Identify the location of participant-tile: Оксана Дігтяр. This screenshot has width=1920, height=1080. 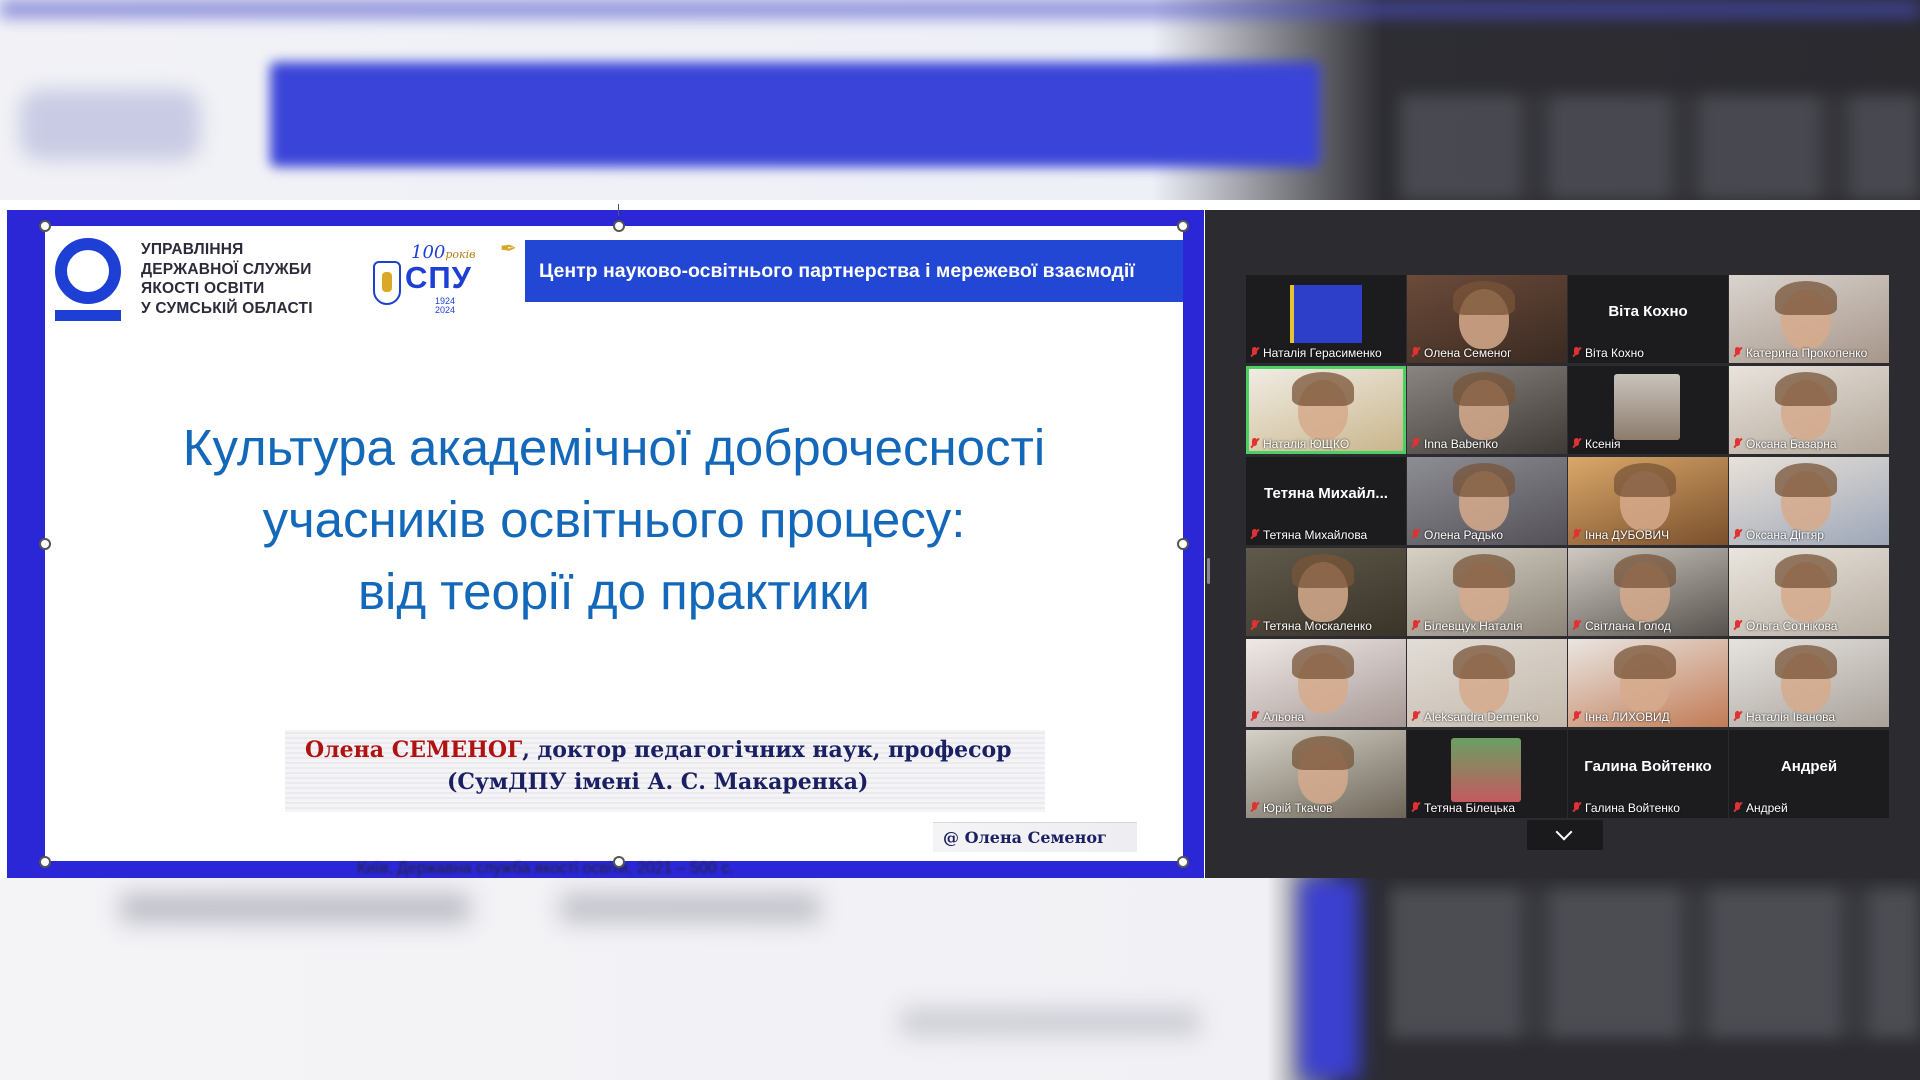
(1809, 501).